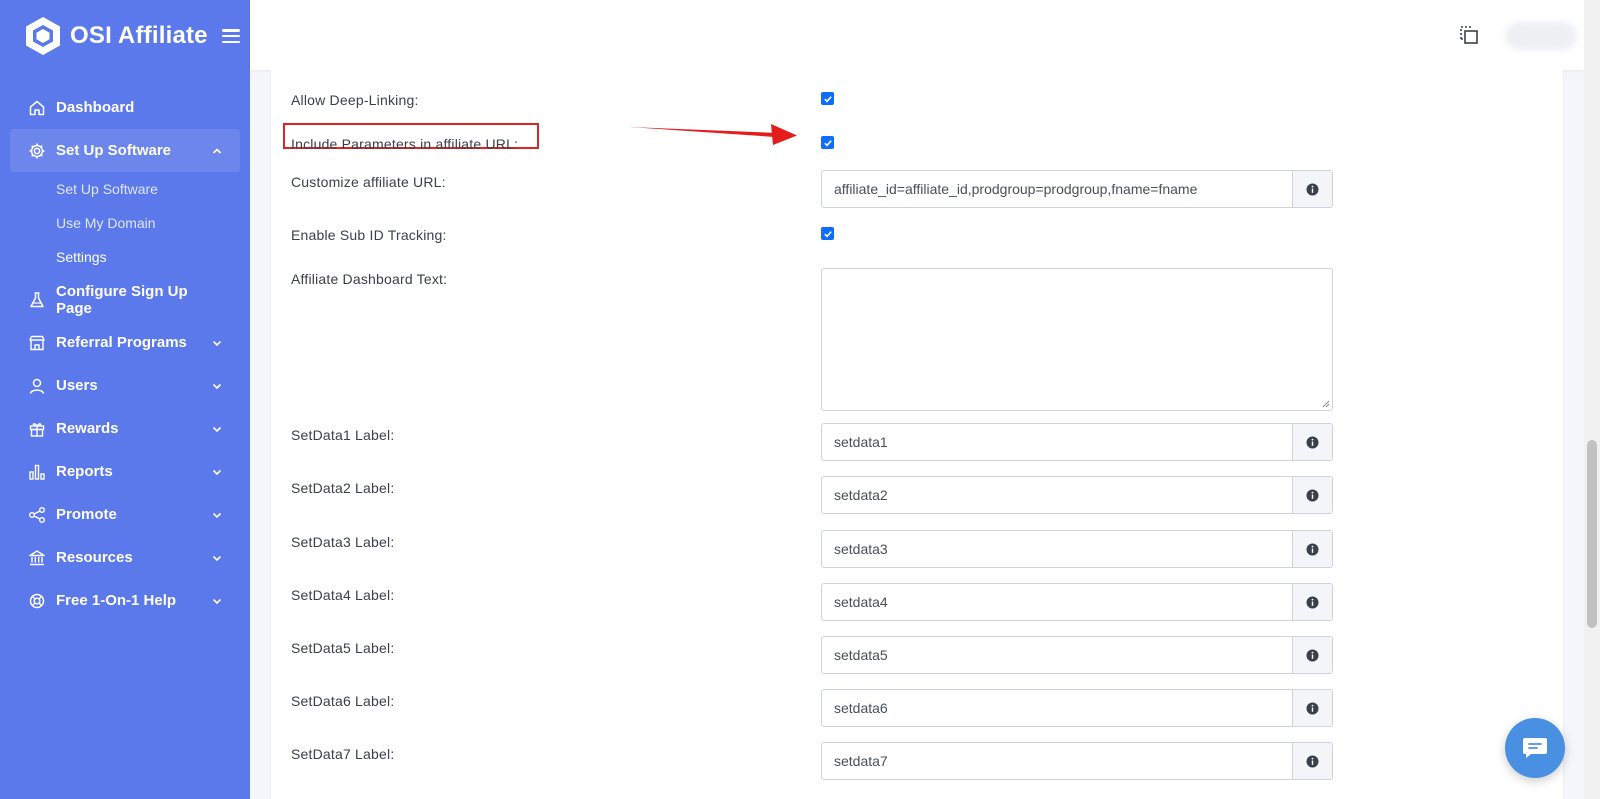  What do you see at coordinates (37, 600) in the screenshot?
I see `lifebuoy-icon` at bounding box center [37, 600].